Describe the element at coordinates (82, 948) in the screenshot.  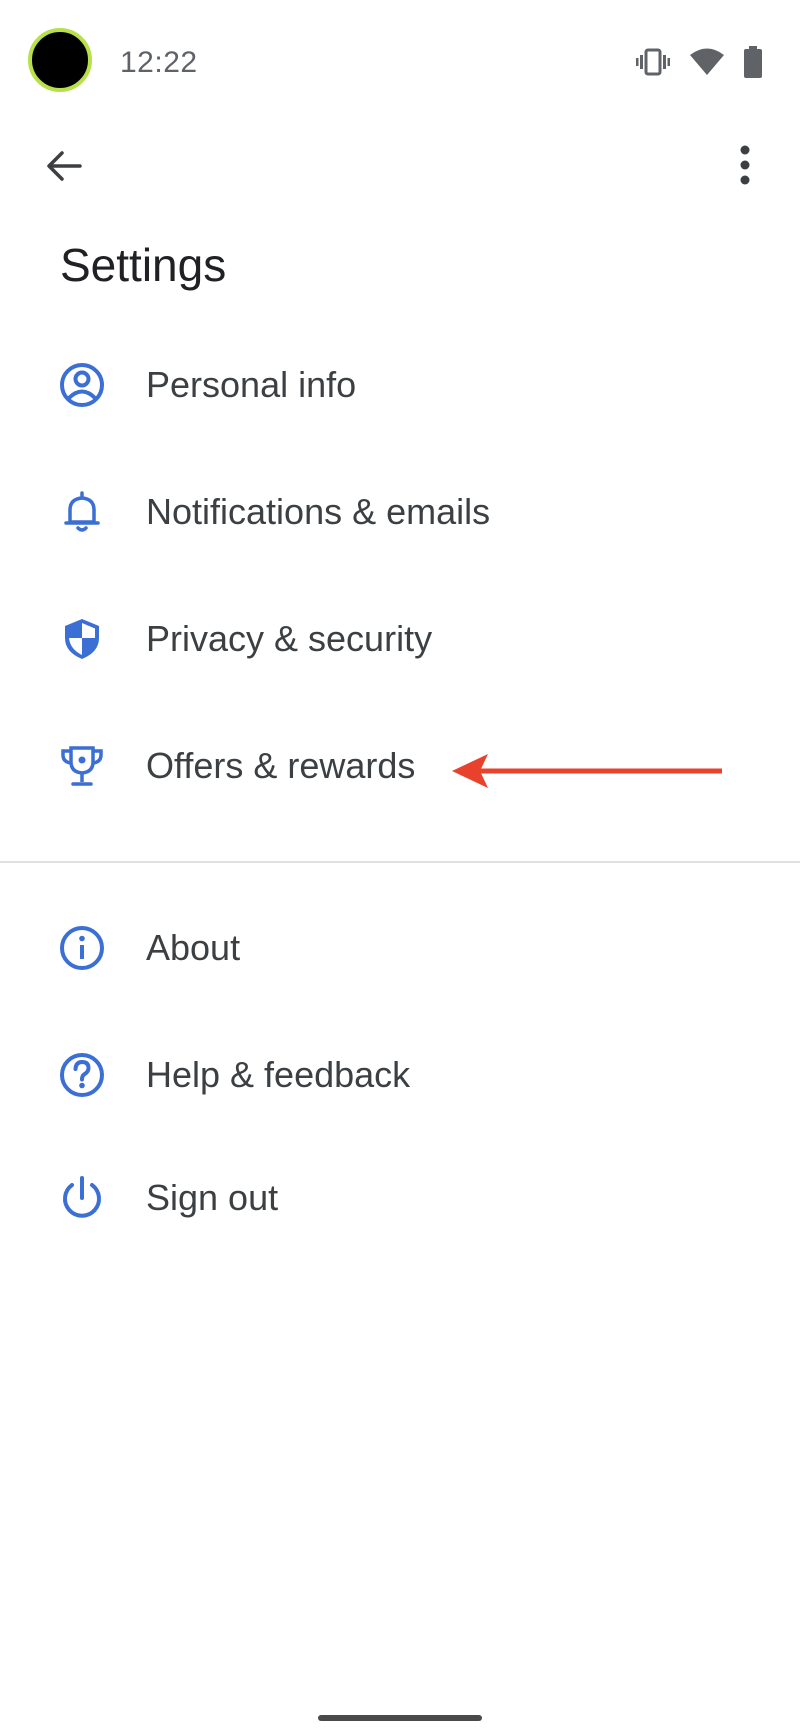
I see `info-icon` at that location.